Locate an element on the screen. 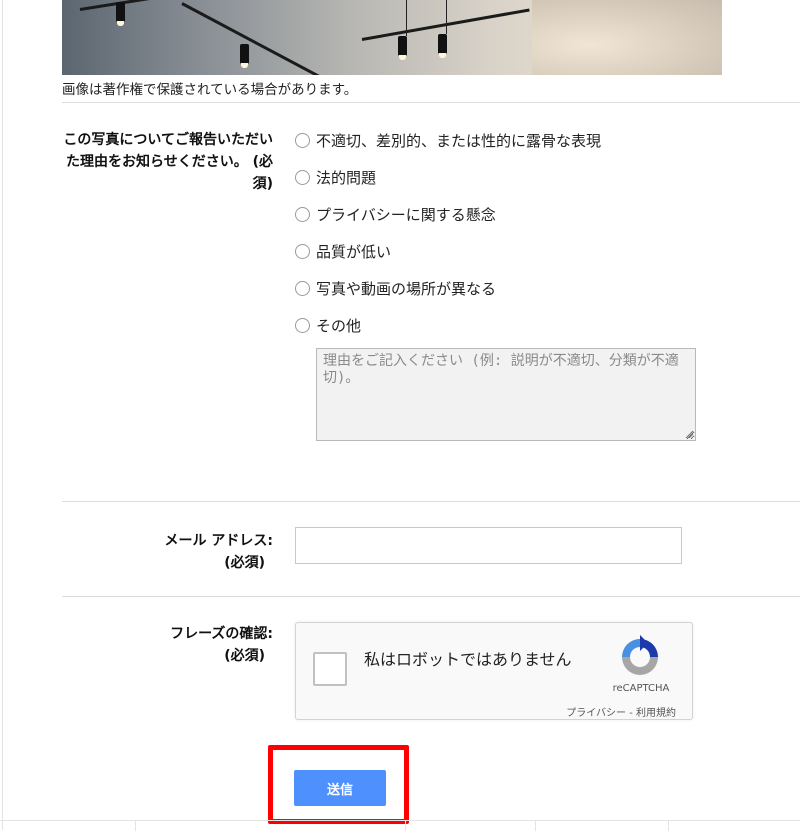 The height and width of the screenshot is (831, 800). left-border is located at coordinates (2, 415).